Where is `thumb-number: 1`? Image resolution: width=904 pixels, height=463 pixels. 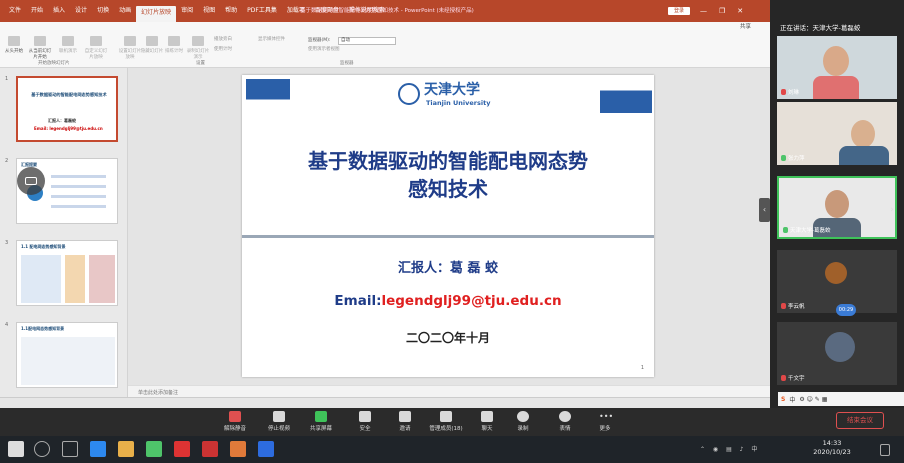 thumb-number: 1 is located at coordinates (7, 79).